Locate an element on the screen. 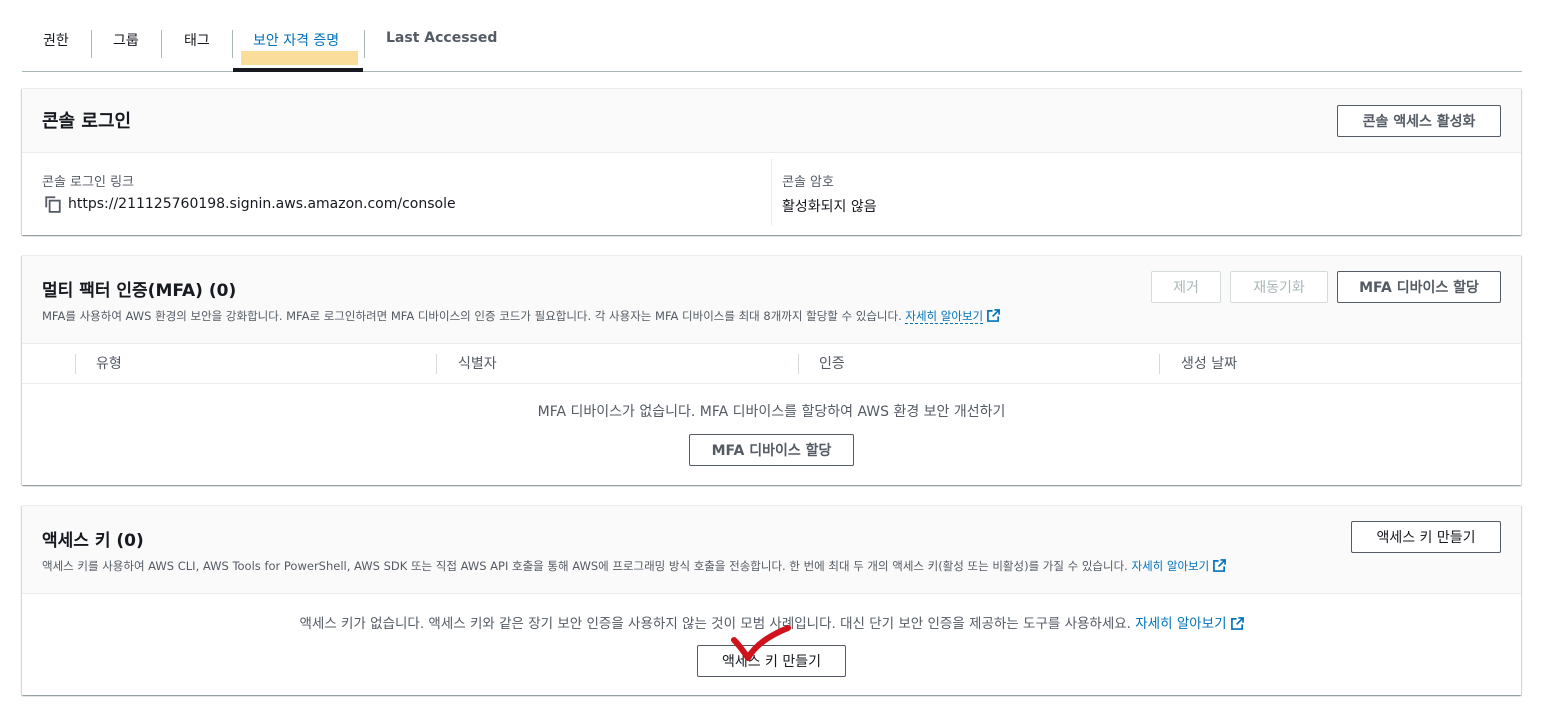  tab-tags: 태그 is located at coordinates (197, 45).